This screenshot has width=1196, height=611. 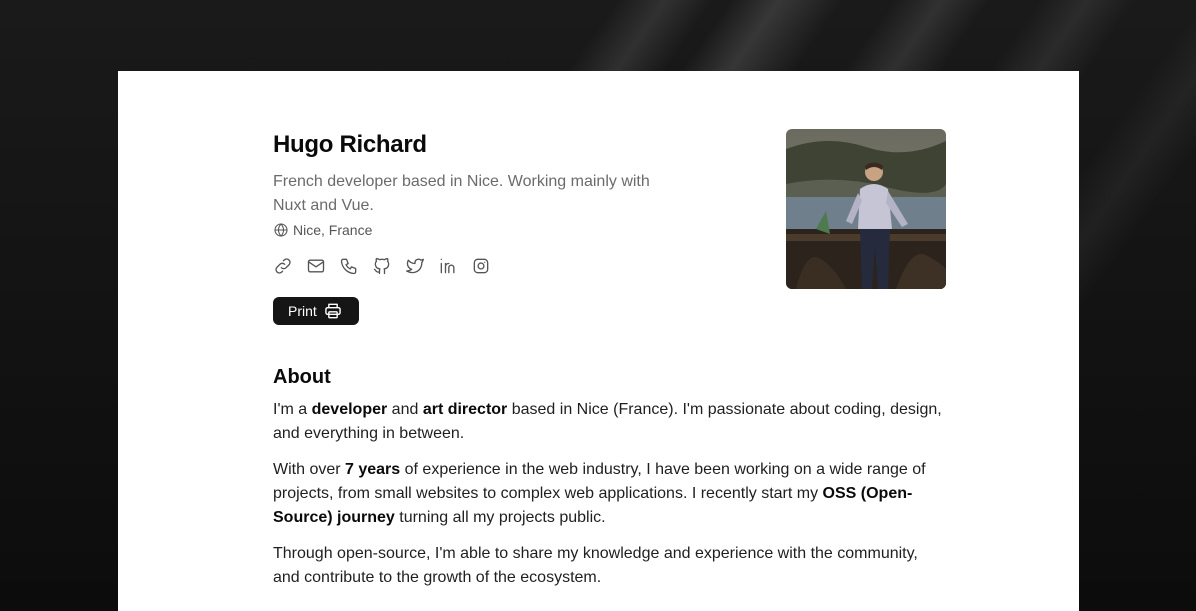 What do you see at coordinates (448, 266) in the screenshot?
I see `linkedin-icon` at bounding box center [448, 266].